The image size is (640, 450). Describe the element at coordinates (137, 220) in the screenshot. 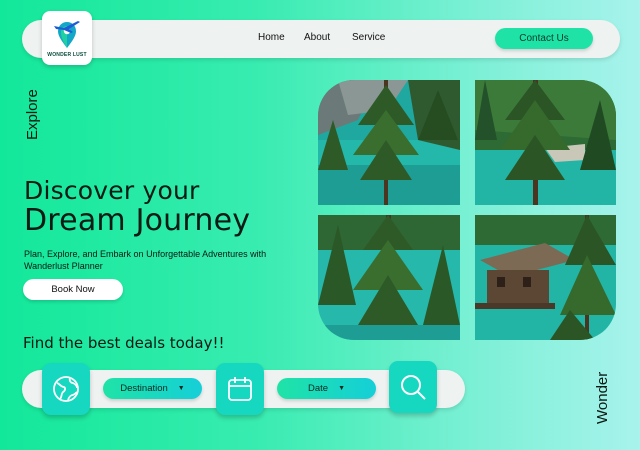

I see `hero-title-line2: Dream Journey` at that location.